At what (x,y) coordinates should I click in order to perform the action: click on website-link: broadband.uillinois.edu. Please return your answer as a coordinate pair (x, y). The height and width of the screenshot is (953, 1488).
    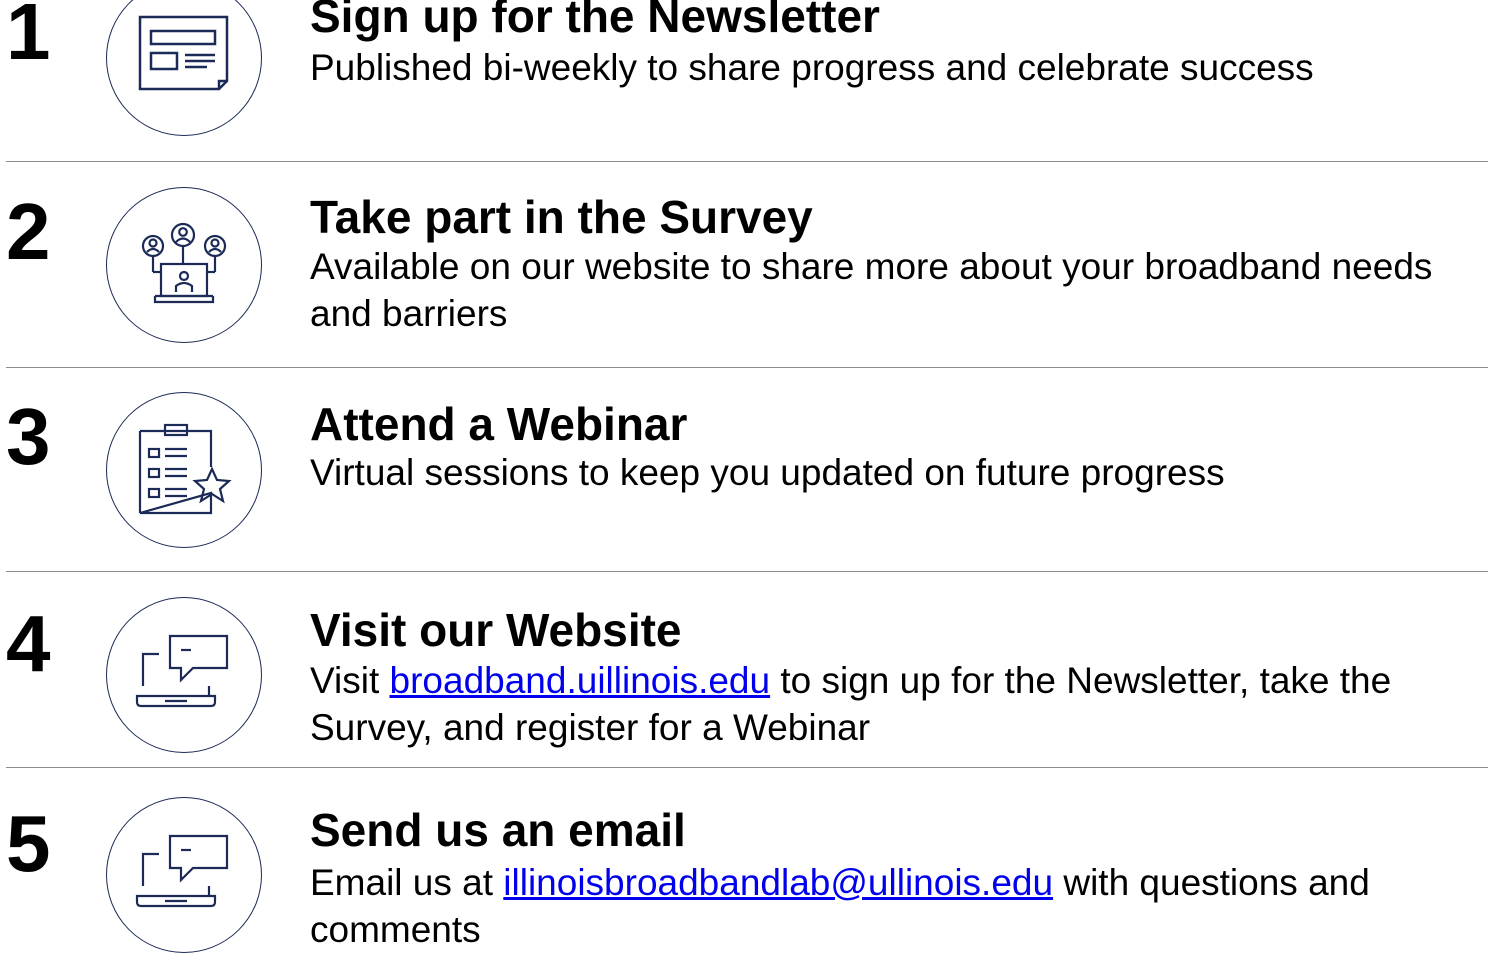
    Looking at the image, I should click on (580, 680).